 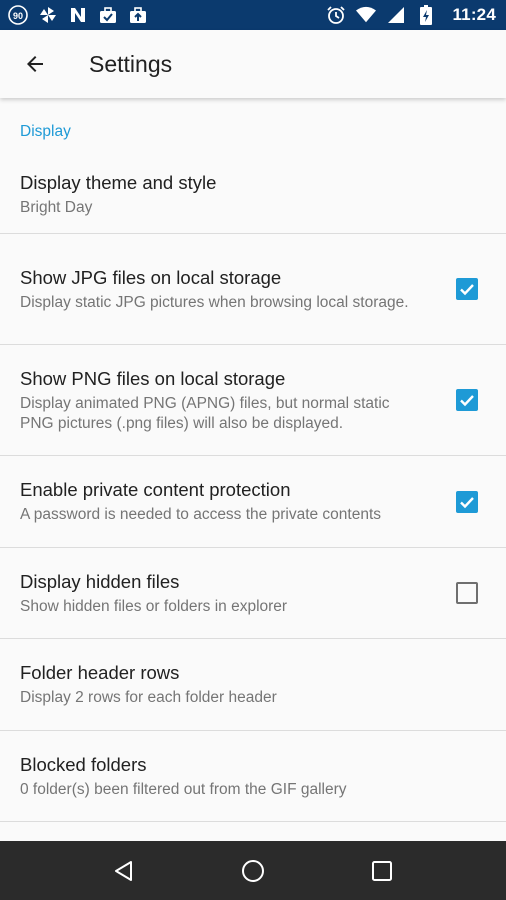 I want to click on nav-home-button, so click(x=253, y=871).